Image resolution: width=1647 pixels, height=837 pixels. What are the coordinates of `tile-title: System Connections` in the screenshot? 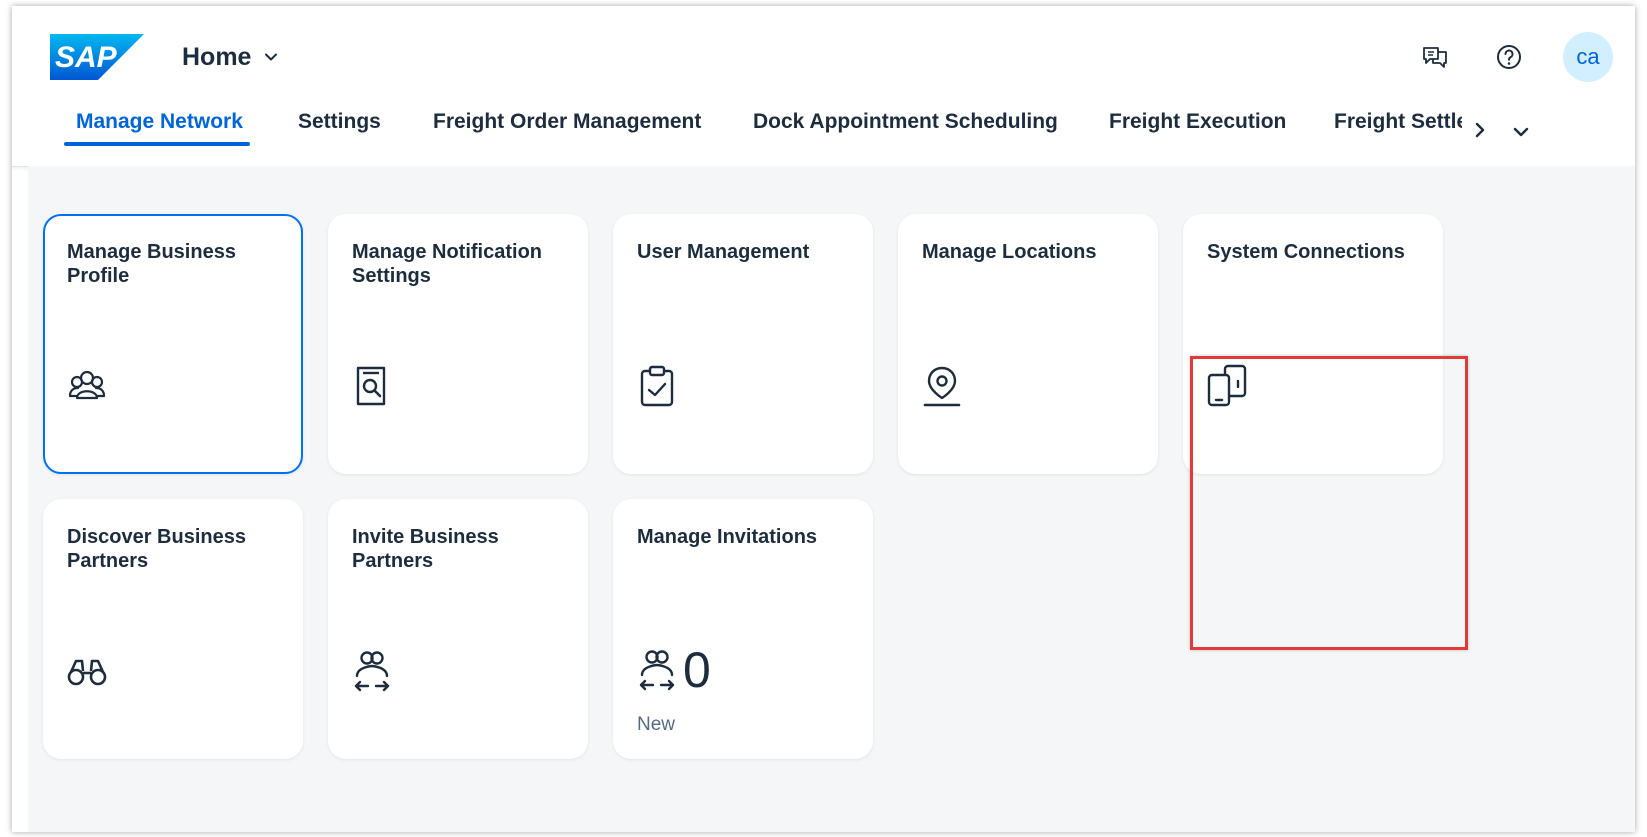 It's located at (1306, 252).